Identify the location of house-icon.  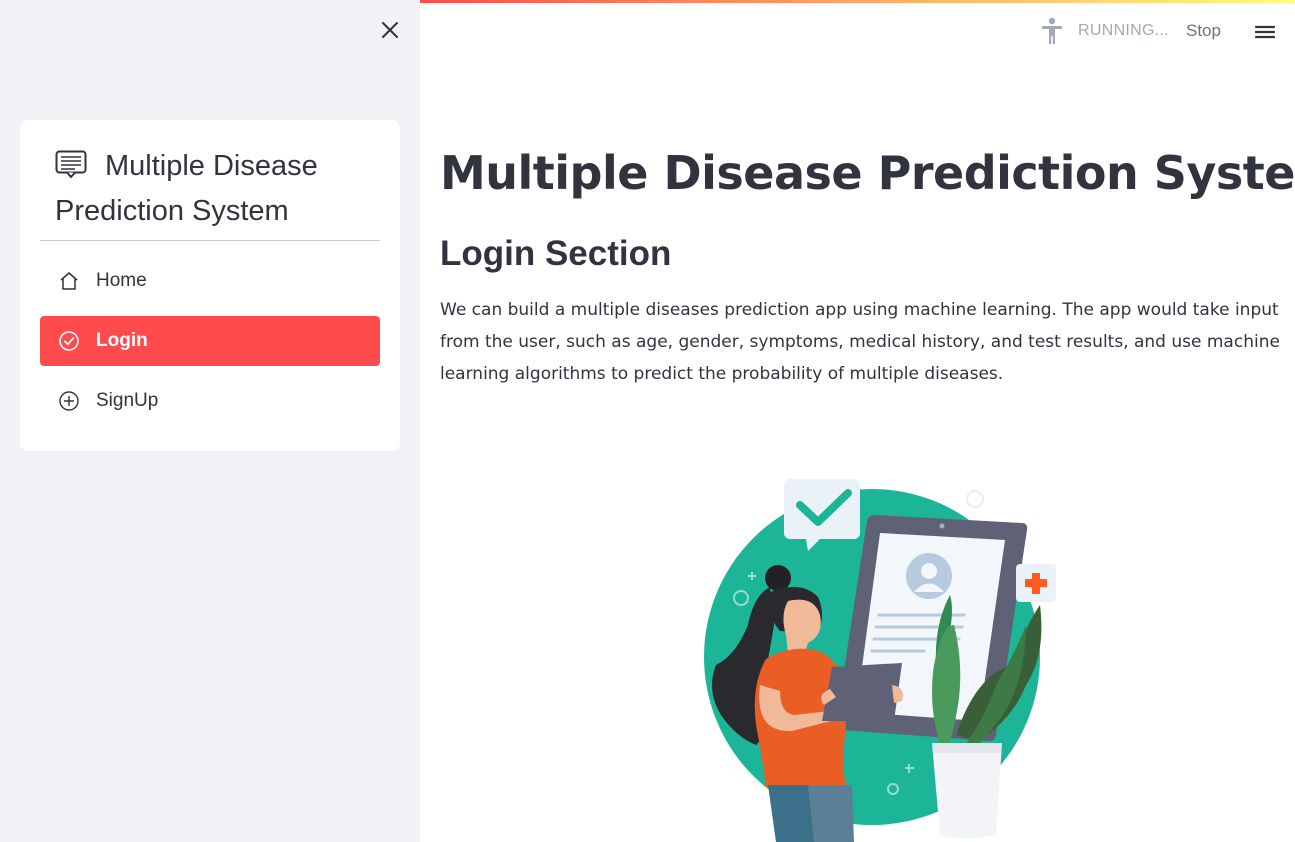
(69, 281).